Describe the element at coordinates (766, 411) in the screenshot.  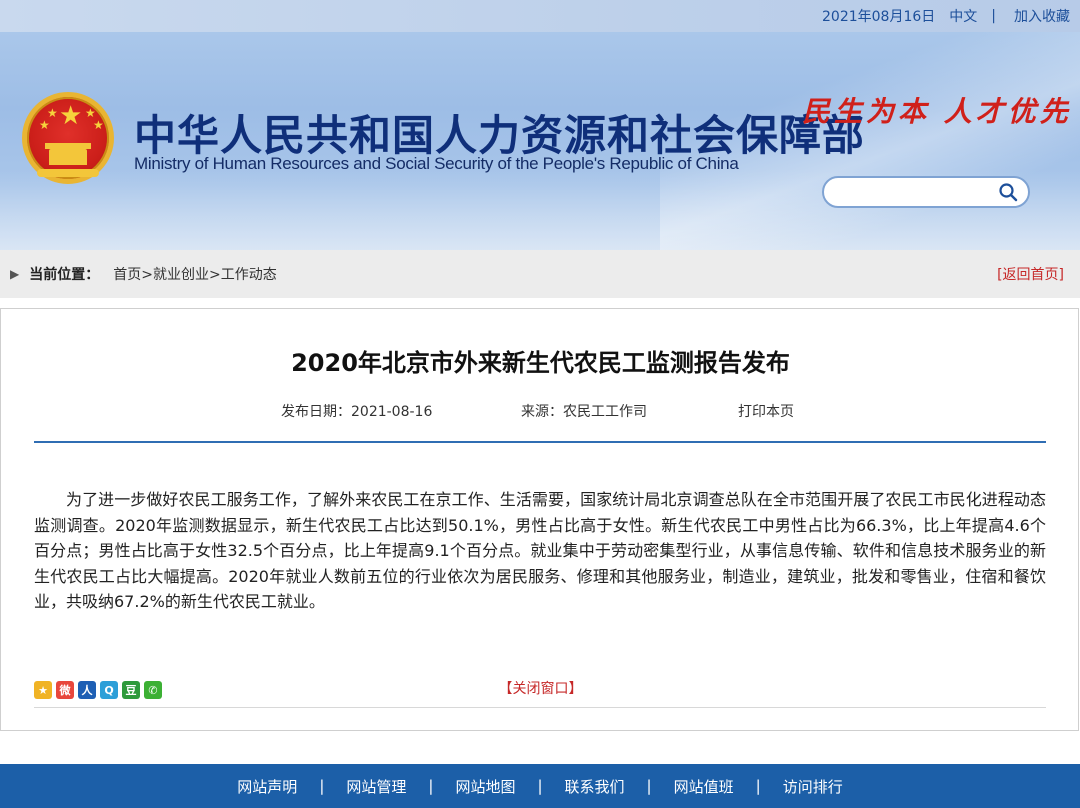
I see `print-page-link: 打印本页` at that location.